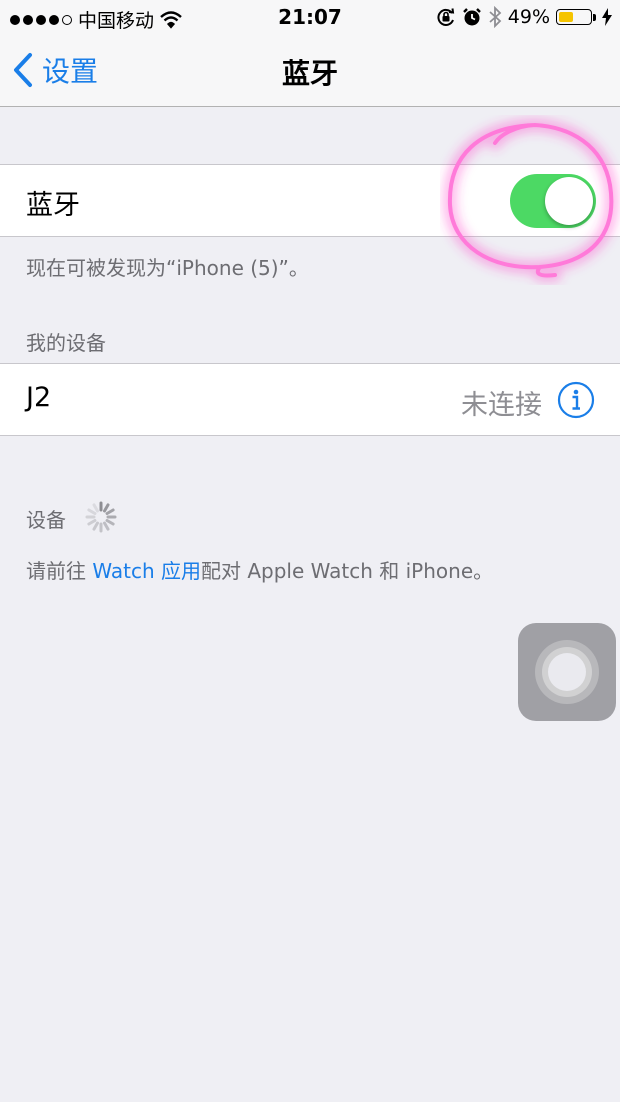 This screenshot has height=1102, width=620. Describe the element at coordinates (594, 17) in the screenshot. I see `battery-tip` at that location.